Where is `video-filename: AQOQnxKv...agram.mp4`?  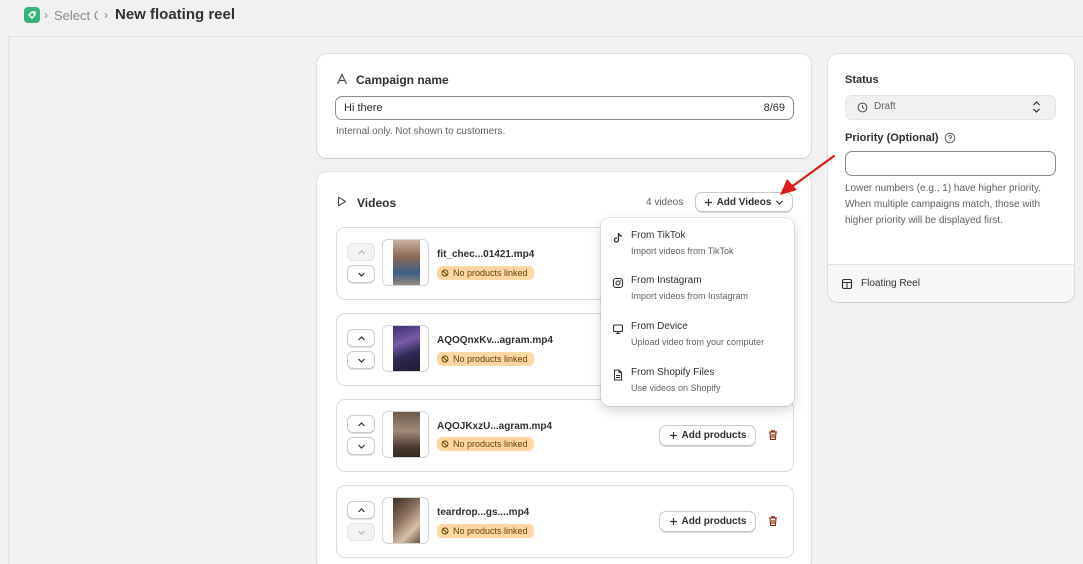
video-filename: AQOQnxKv...agram.mp4 is located at coordinates (495, 340).